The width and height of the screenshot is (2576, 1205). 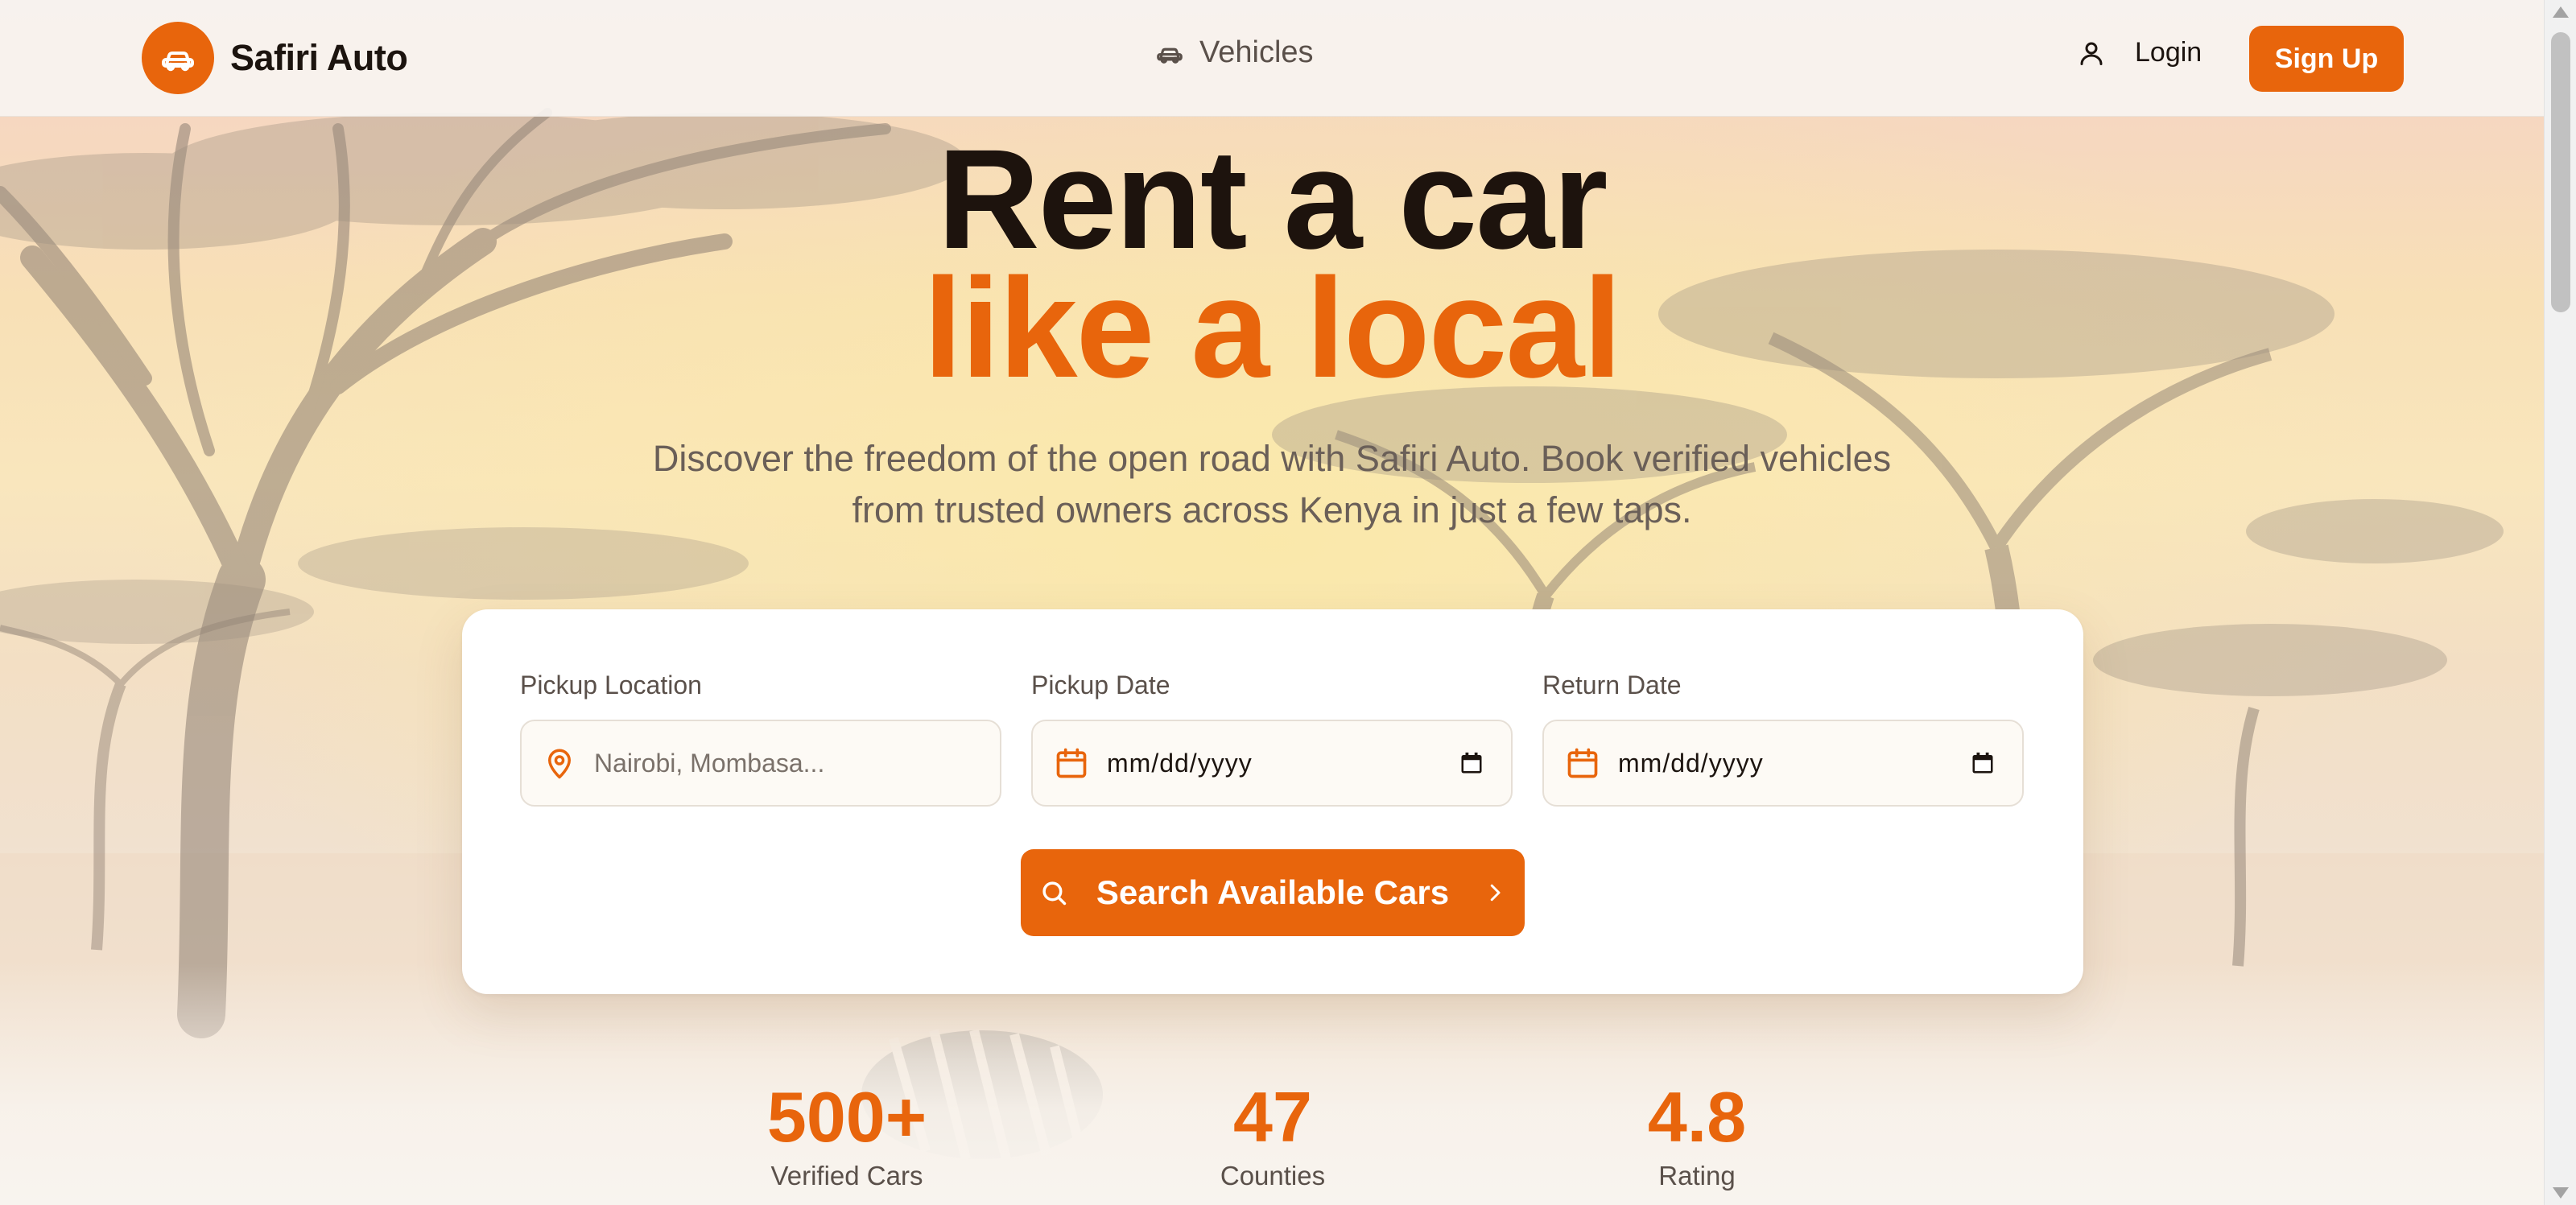 I want to click on search-icon, so click(x=1054, y=893).